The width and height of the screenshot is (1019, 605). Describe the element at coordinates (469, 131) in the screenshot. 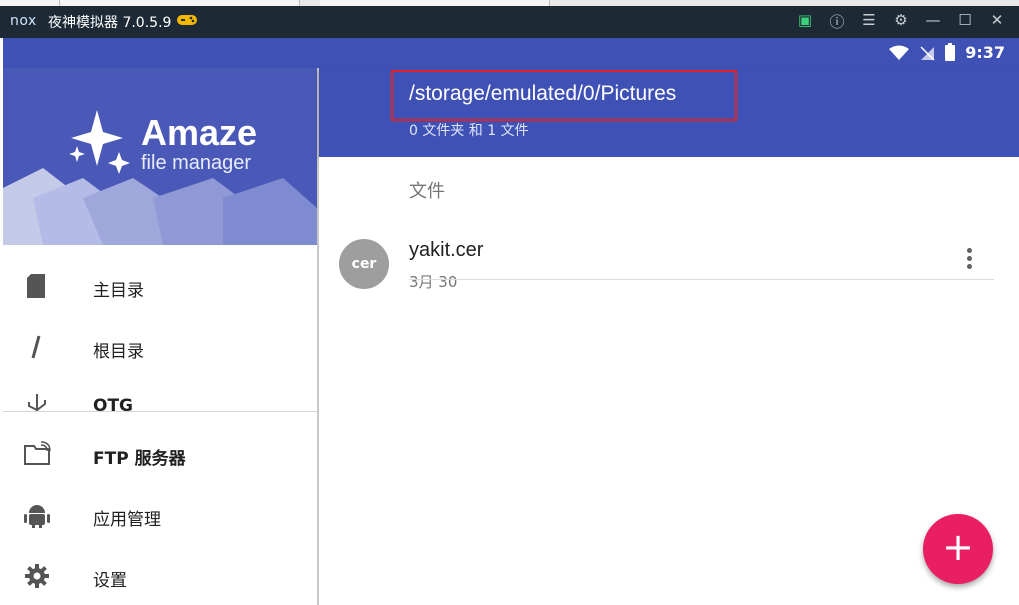

I see `folder-summary: 0 文件夹 和 1 文件` at that location.